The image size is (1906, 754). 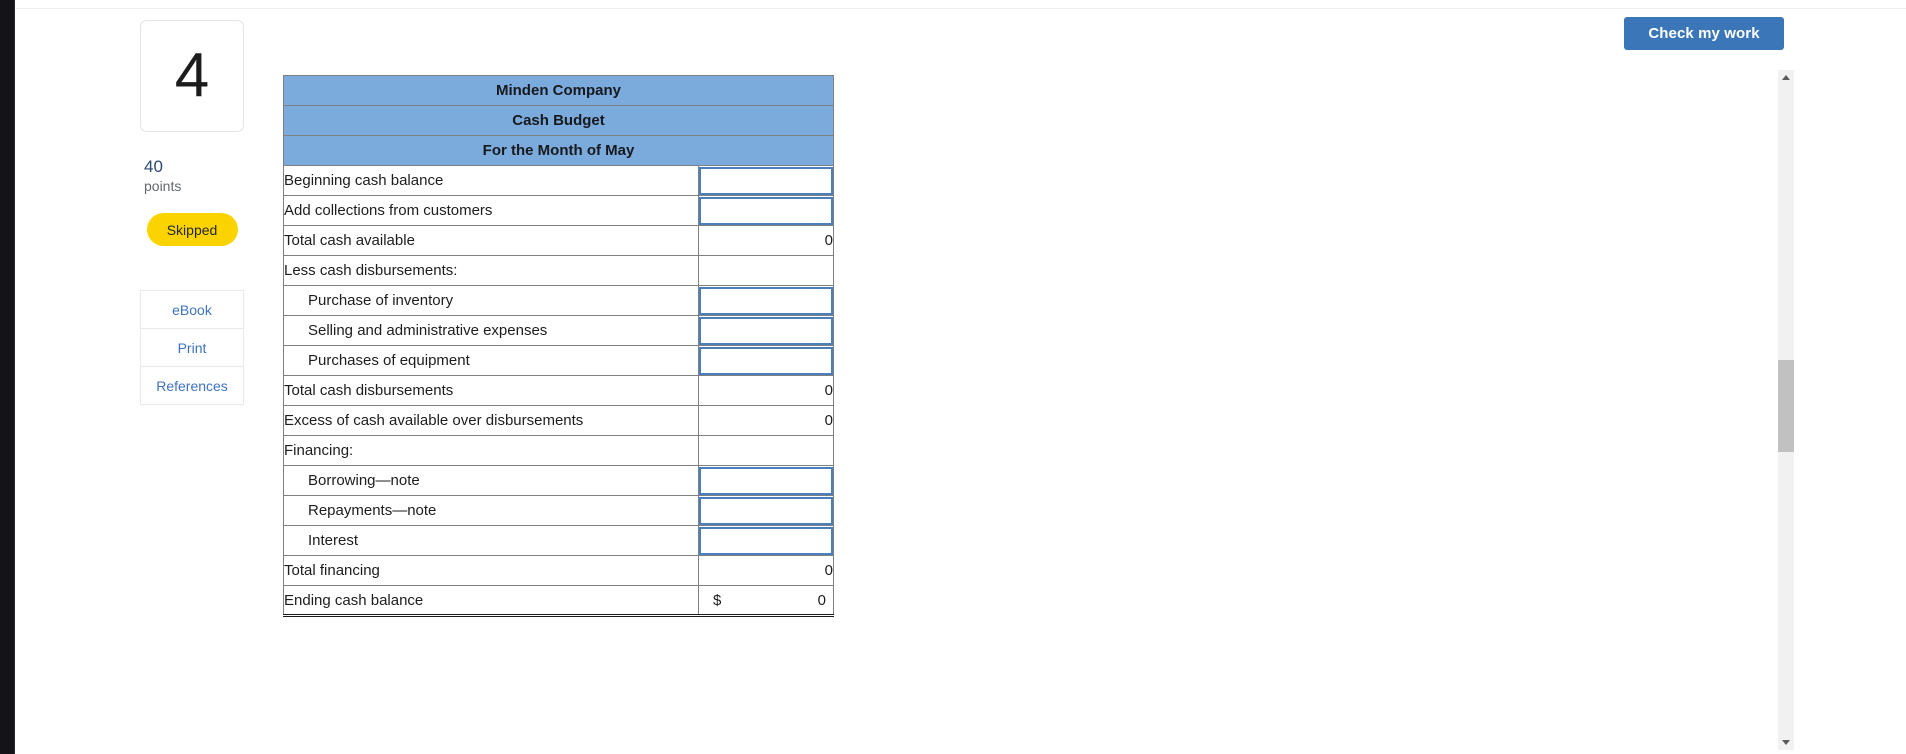 What do you see at coordinates (491, 390) in the screenshot?
I see `row-label: Total cash disbursements` at bounding box center [491, 390].